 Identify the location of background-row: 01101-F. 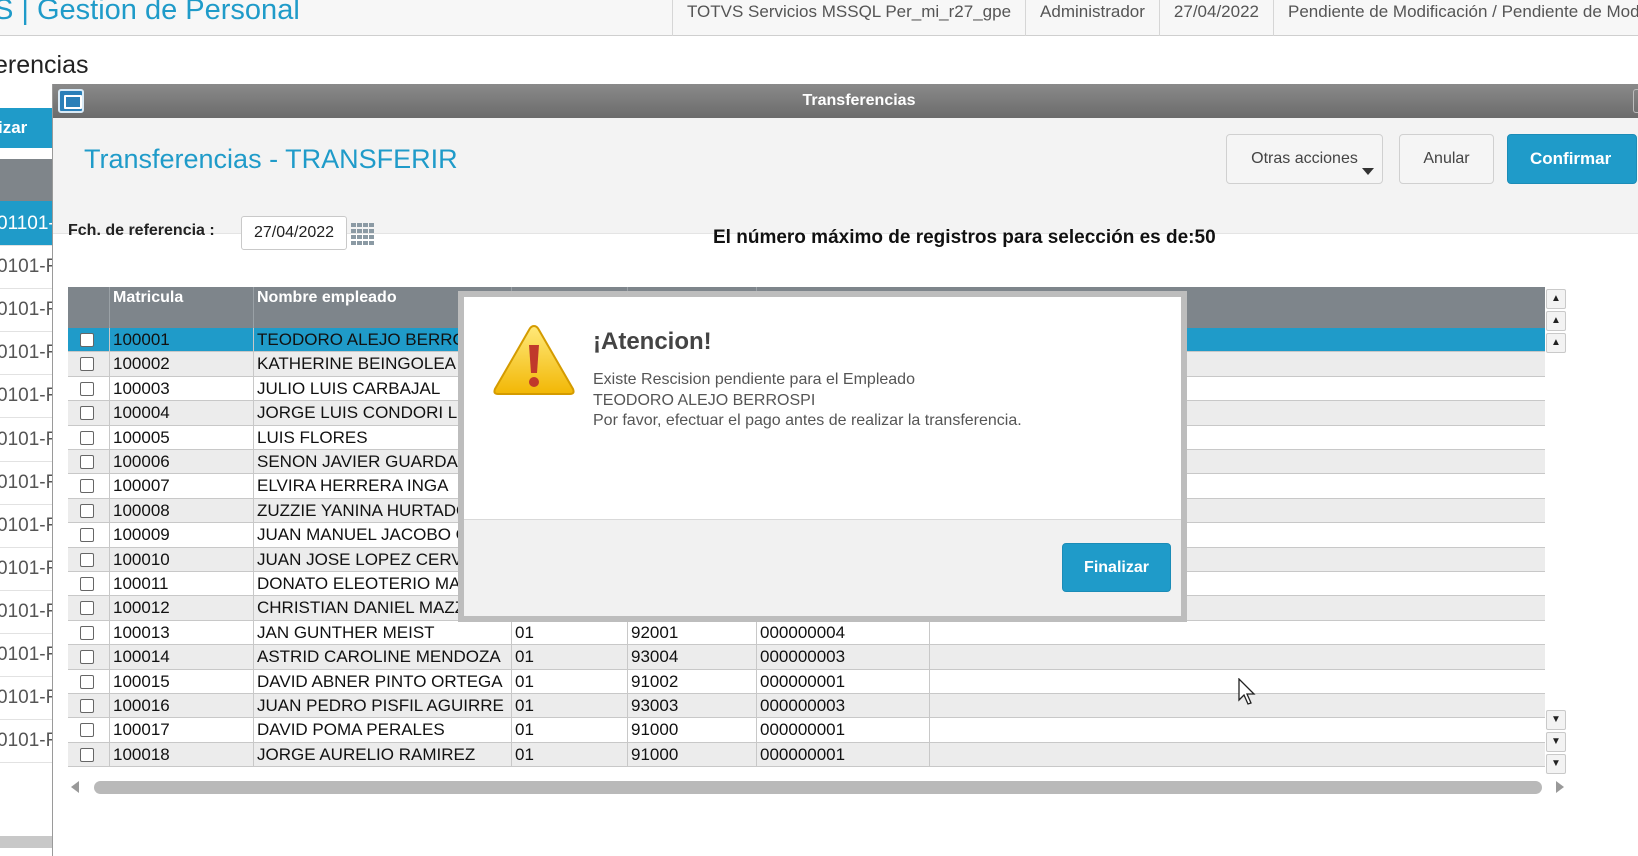
(27, 223).